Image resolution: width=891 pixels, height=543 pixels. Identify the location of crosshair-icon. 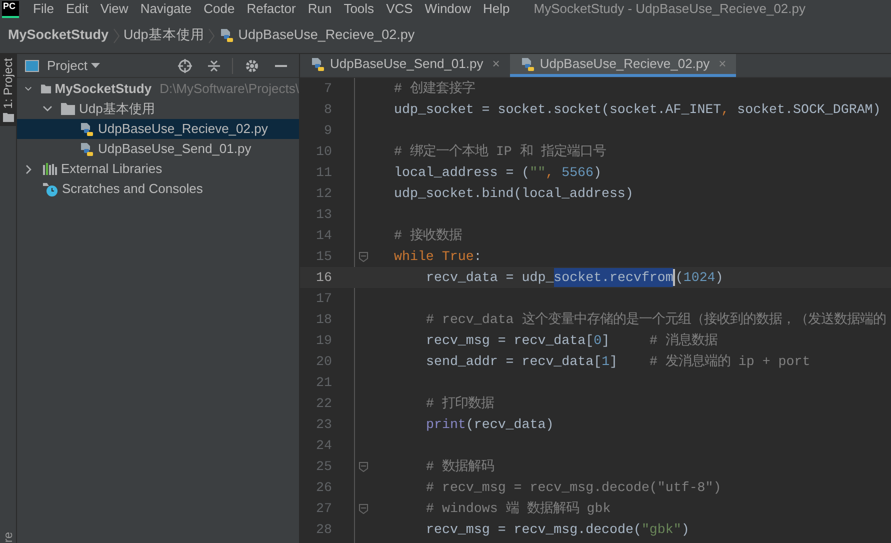
(185, 65).